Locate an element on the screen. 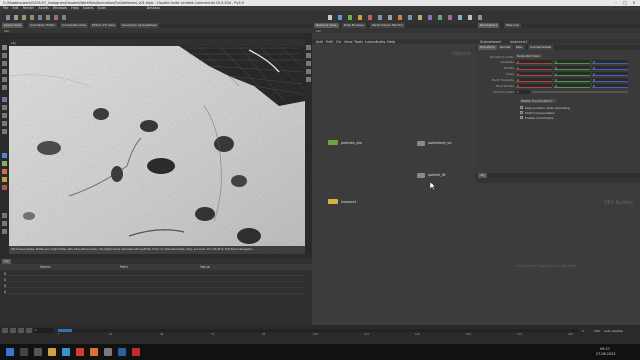 The image size is (640, 360). modify-icon is located at coordinates (16, 17).